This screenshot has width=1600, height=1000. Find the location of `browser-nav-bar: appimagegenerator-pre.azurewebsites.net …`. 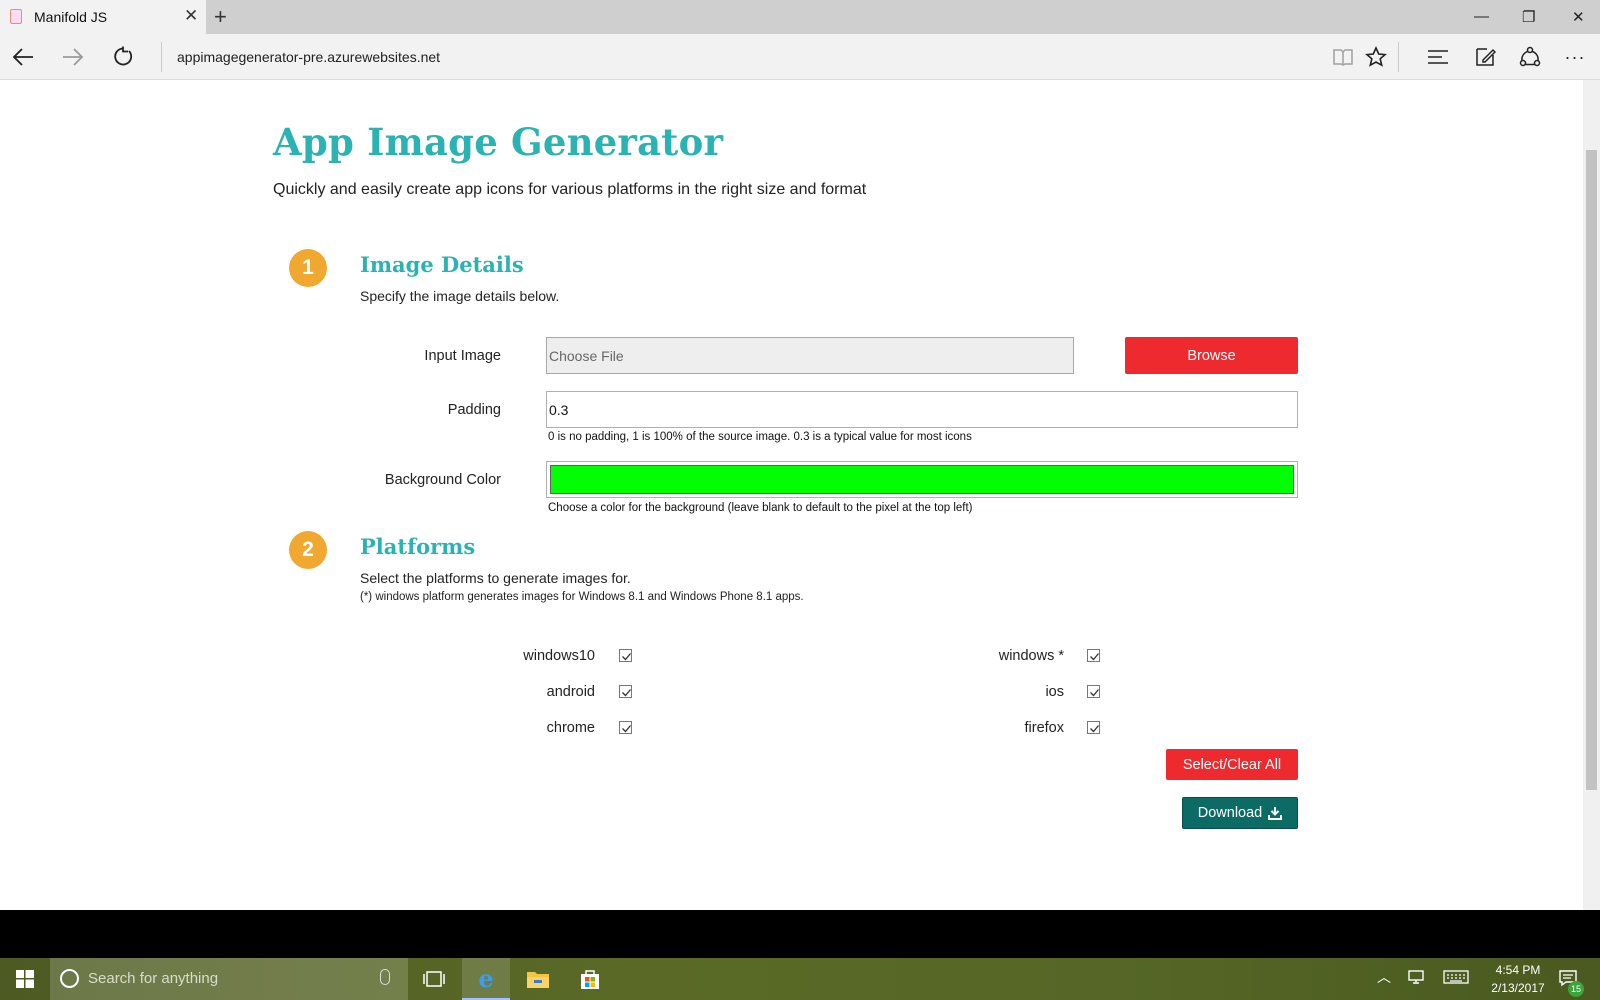

browser-nav-bar: appimagegenerator-pre.azurewebsites.net … is located at coordinates (800, 57).